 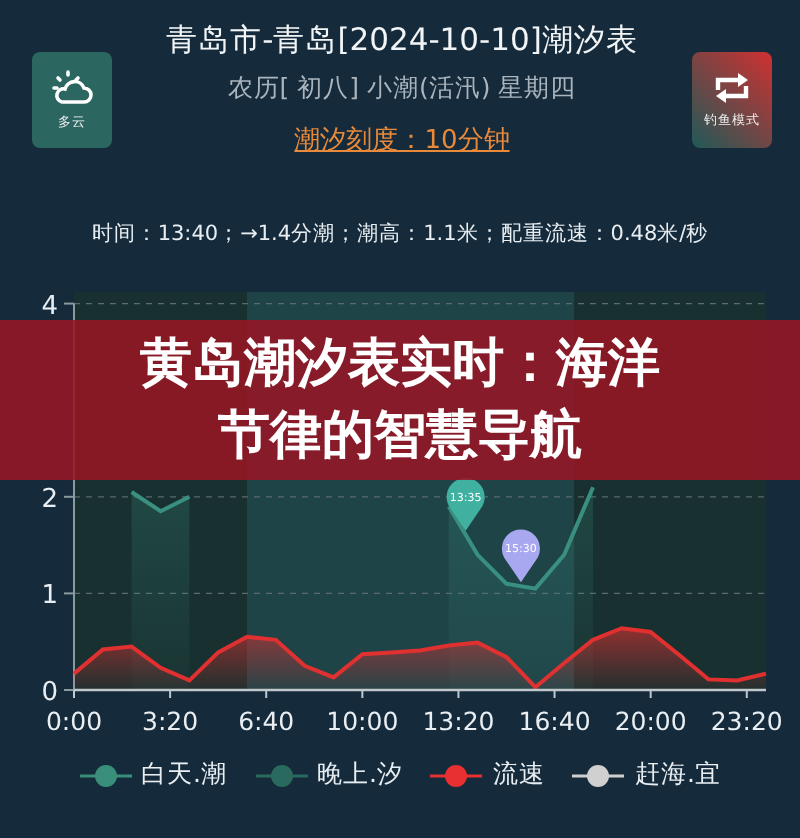 What do you see at coordinates (650, 720) in the screenshot?
I see `x-tick-label: 20:00` at bounding box center [650, 720].